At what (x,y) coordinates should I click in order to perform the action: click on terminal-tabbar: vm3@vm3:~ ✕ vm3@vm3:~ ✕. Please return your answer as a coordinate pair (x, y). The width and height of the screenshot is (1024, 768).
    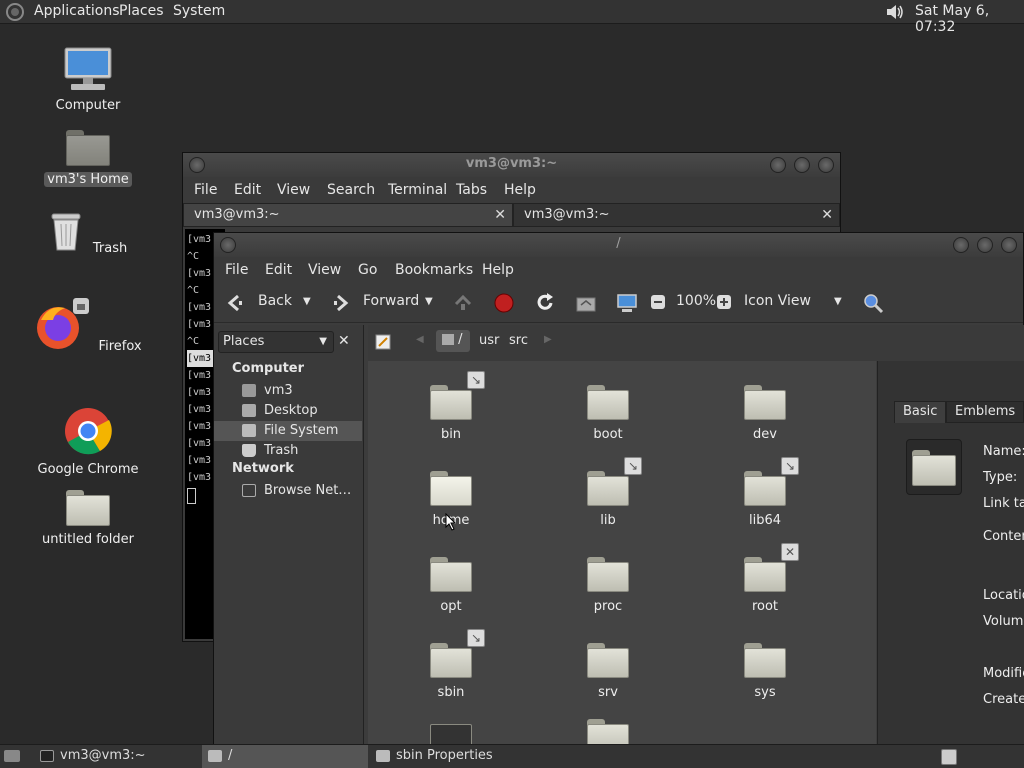
    Looking at the image, I should click on (511, 215).